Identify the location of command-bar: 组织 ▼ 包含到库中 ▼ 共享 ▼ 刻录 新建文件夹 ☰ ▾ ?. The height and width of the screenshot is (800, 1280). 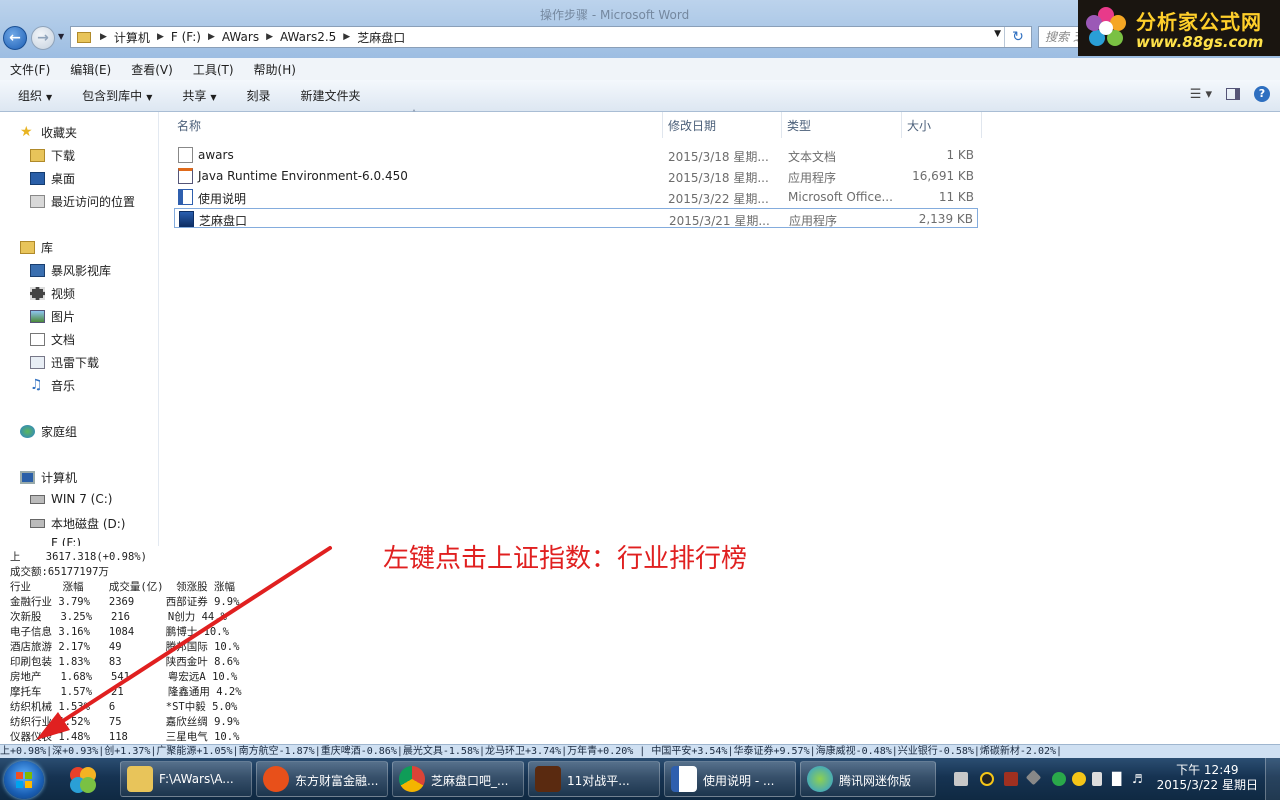
(640, 96).